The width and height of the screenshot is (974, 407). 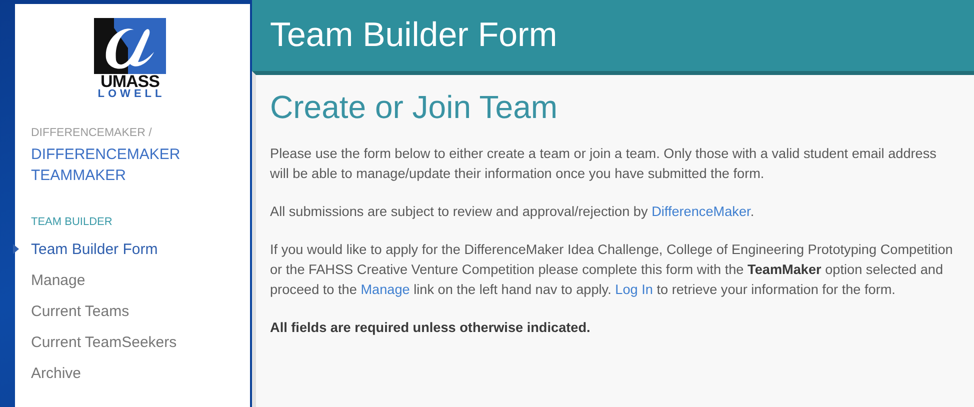 I want to click on logo-drawing, so click(x=130, y=46).